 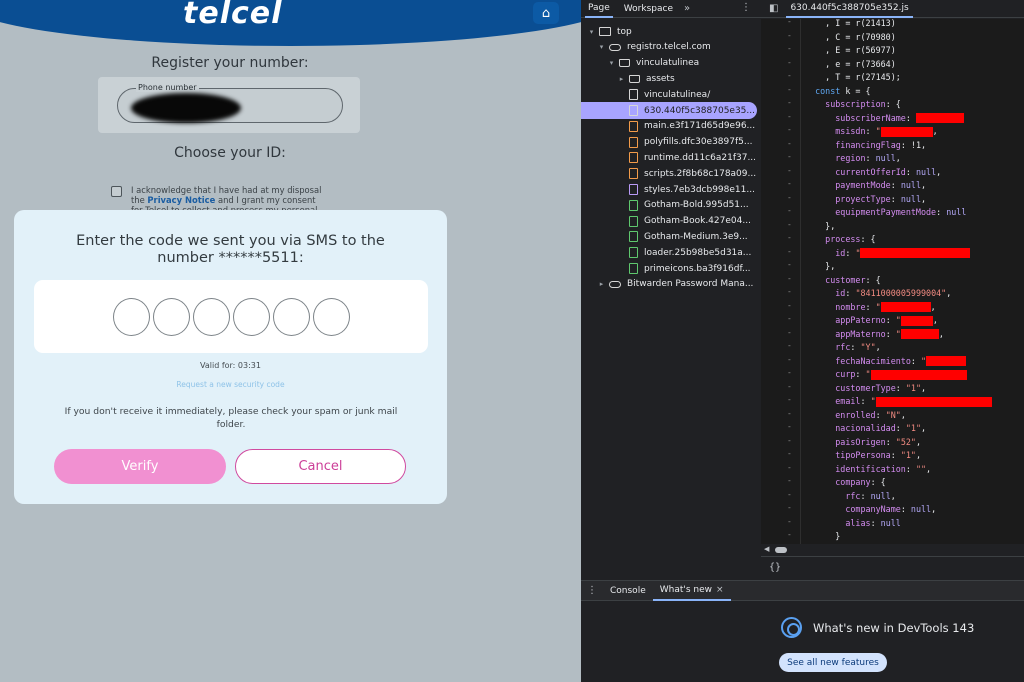 I want to click on code-token: appMaterno, so click(x=845, y=333).